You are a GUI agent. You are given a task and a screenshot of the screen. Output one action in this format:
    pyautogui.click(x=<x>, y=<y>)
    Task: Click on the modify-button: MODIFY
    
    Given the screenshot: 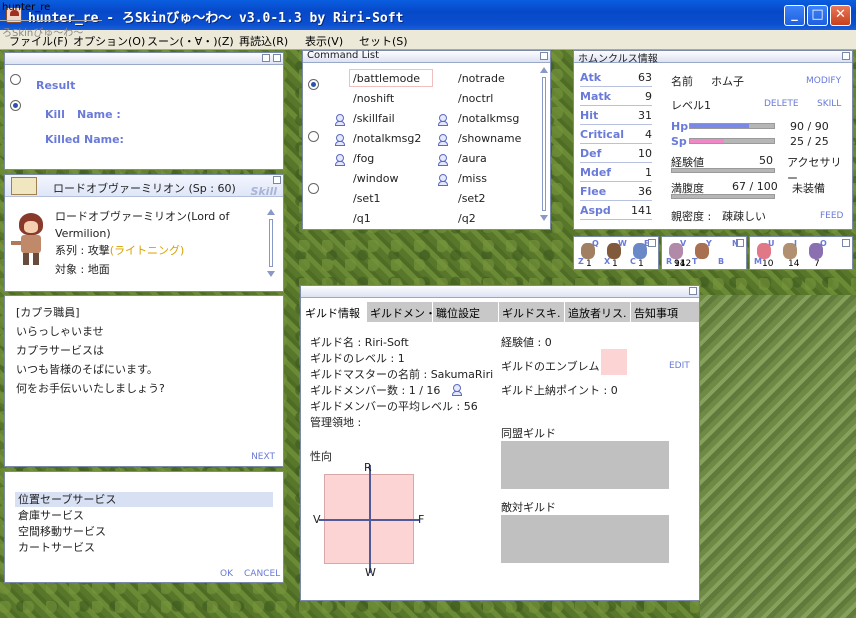 What is the action you would take?
    pyautogui.click(x=823, y=81)
    